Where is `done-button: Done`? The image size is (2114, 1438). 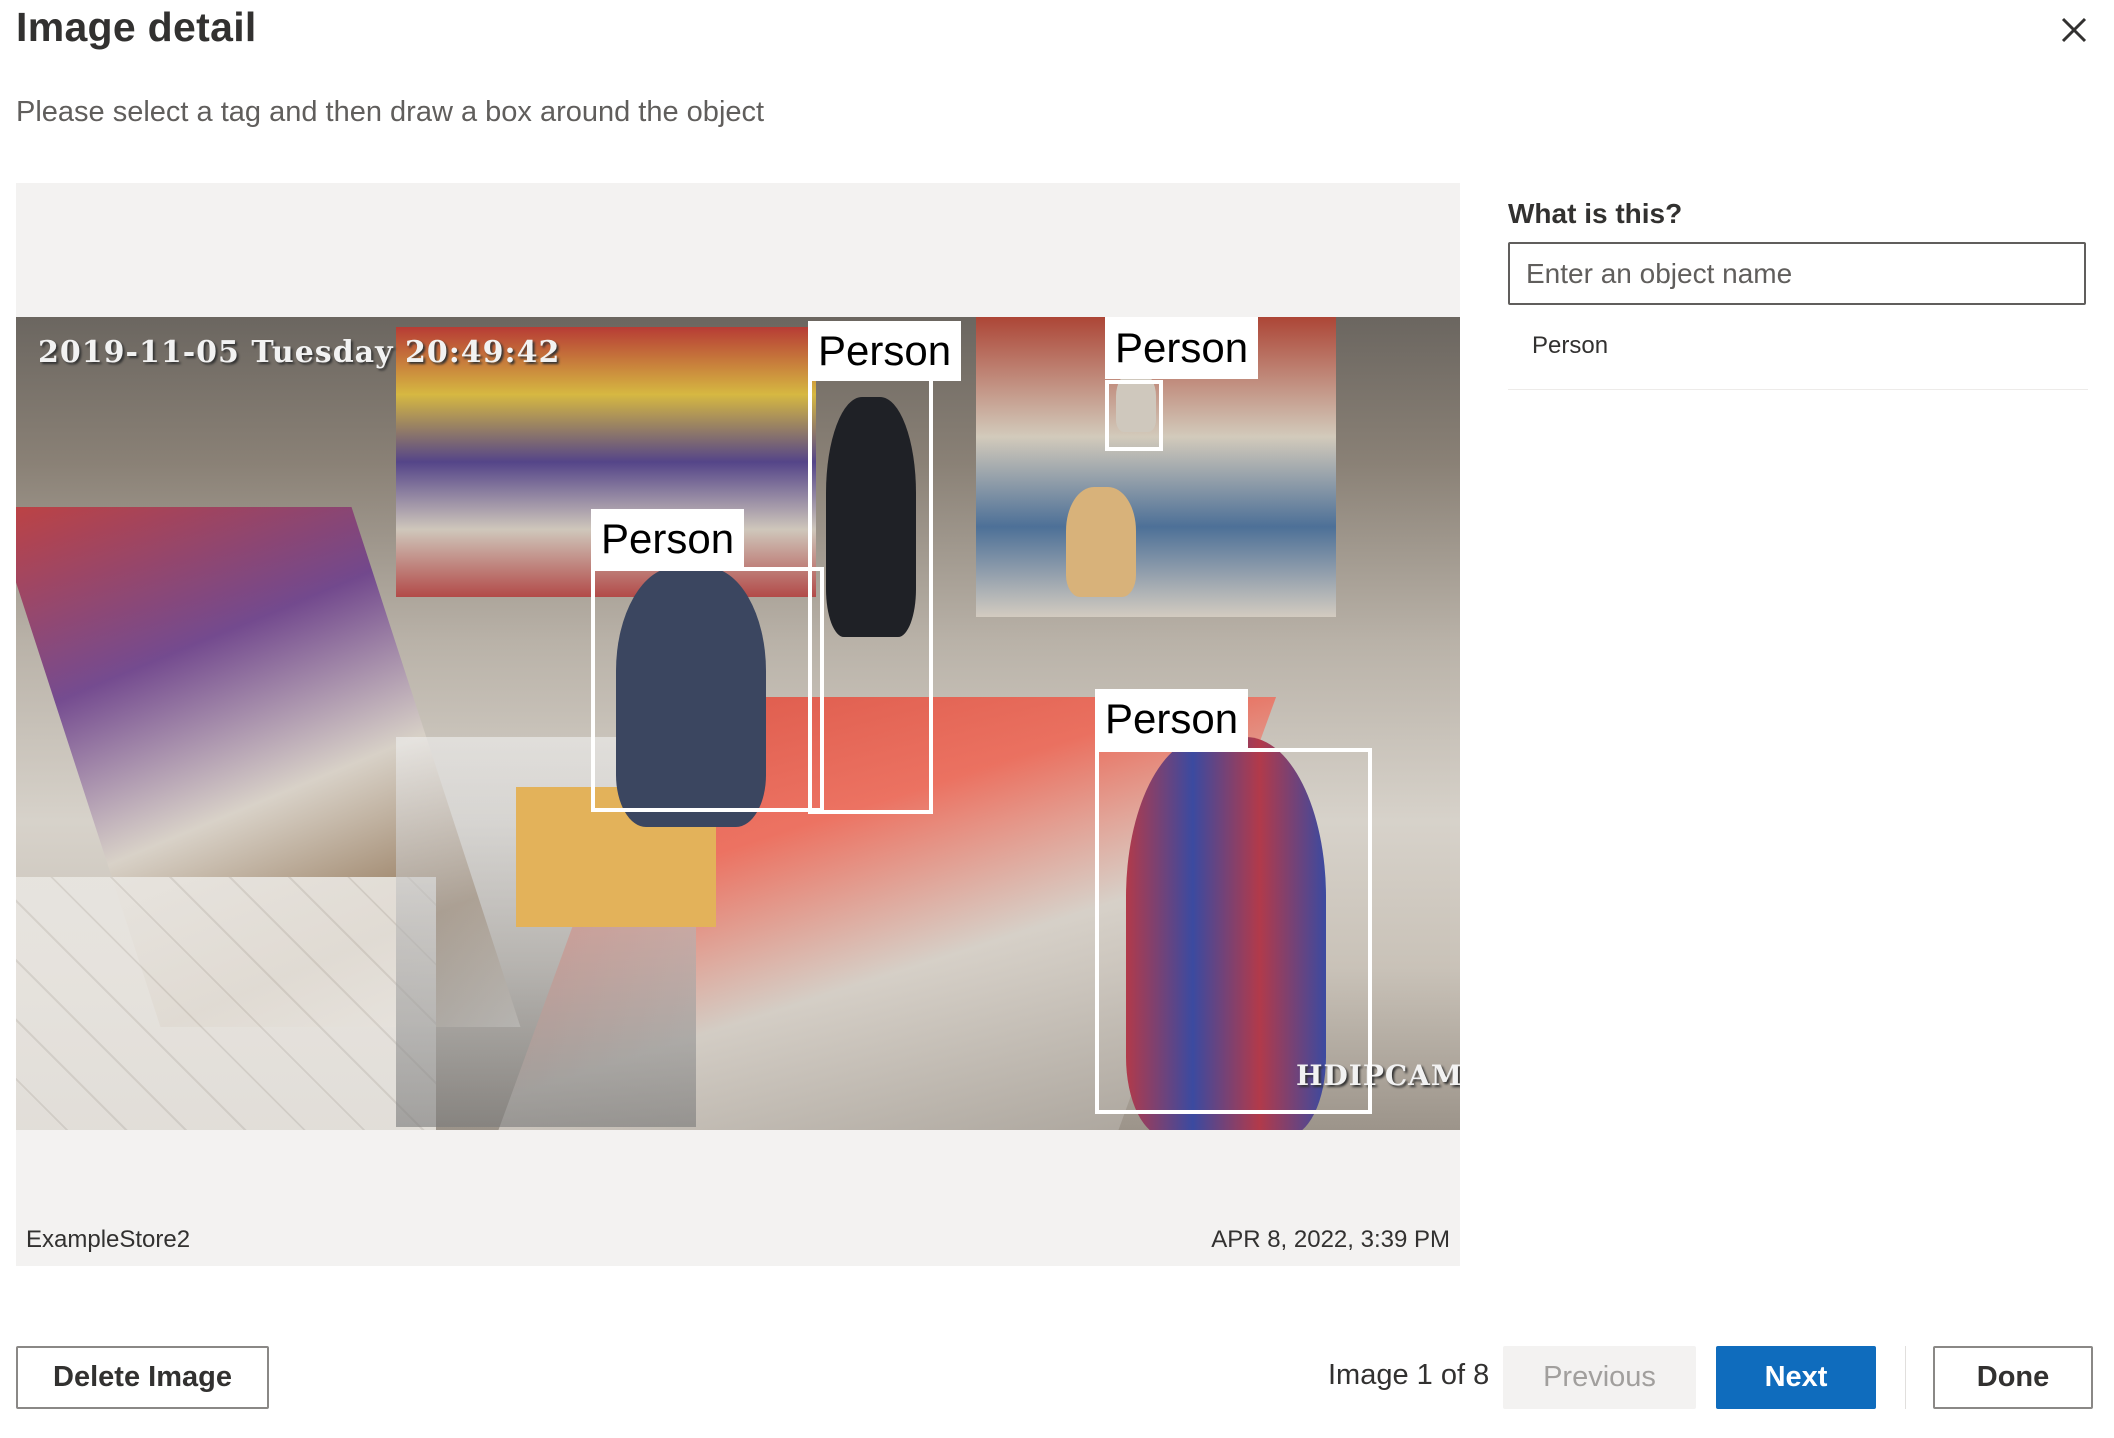
done-button: Done is located at coordinates (2013, 1377).